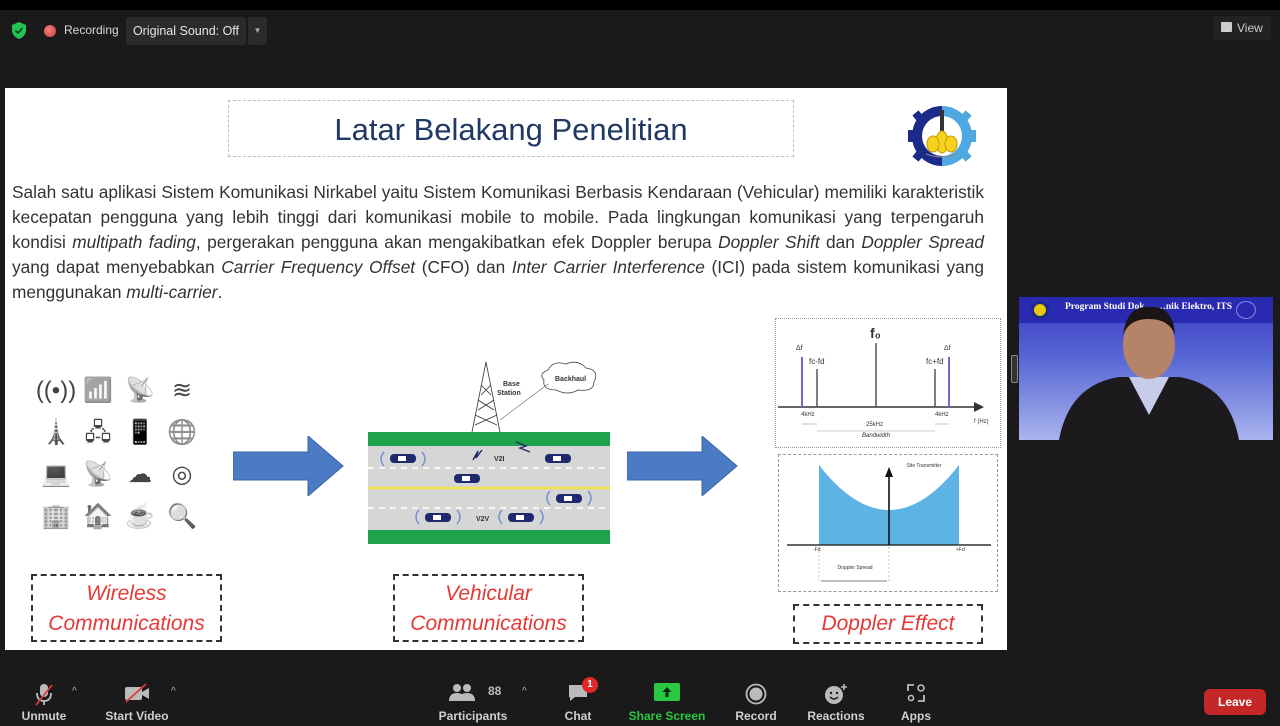  Describe the element at coordinates (98, 390) in the screenshot. I see `wireless-device-icon: 📶` at that location.